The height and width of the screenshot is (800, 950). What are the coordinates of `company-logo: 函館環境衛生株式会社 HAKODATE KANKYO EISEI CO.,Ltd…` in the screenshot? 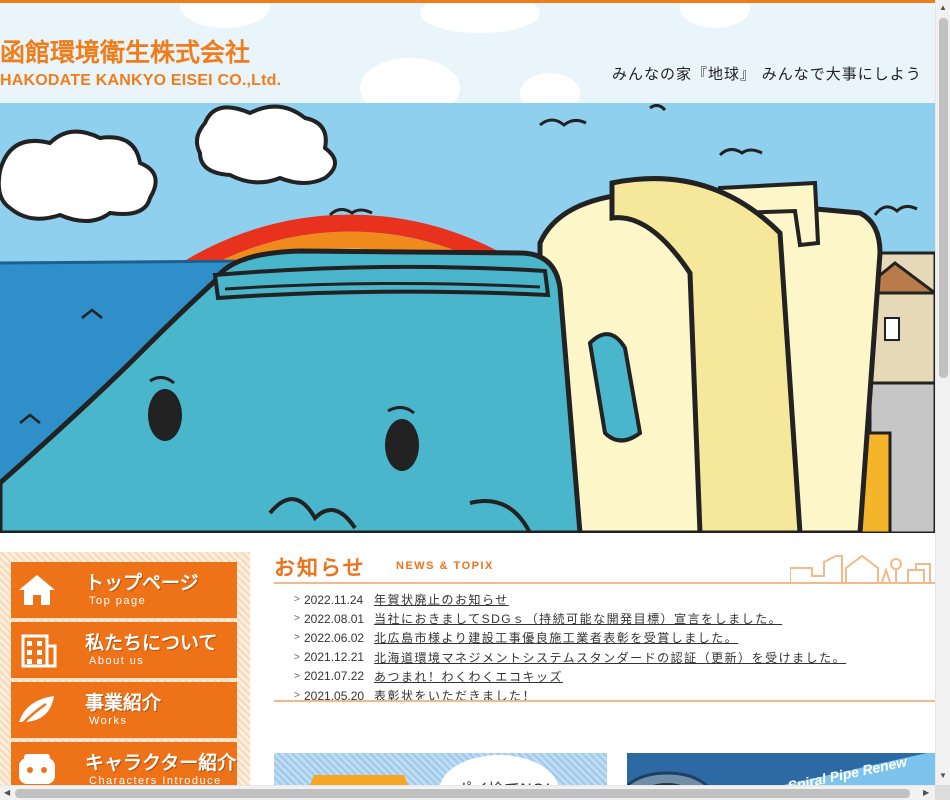 It's located at (140, 61).